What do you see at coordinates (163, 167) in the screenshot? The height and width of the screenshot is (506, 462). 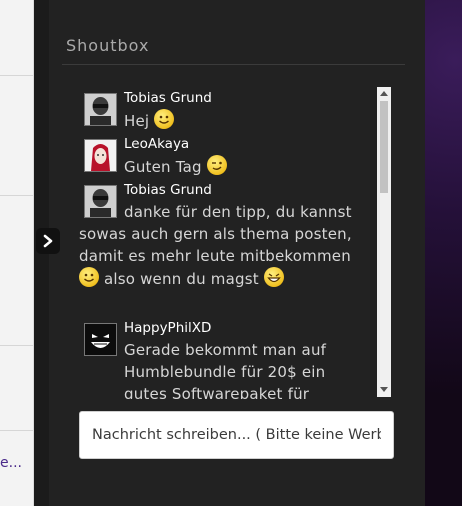 I see `message-text-content: Guten Tag` at bounding box center [163, 167].